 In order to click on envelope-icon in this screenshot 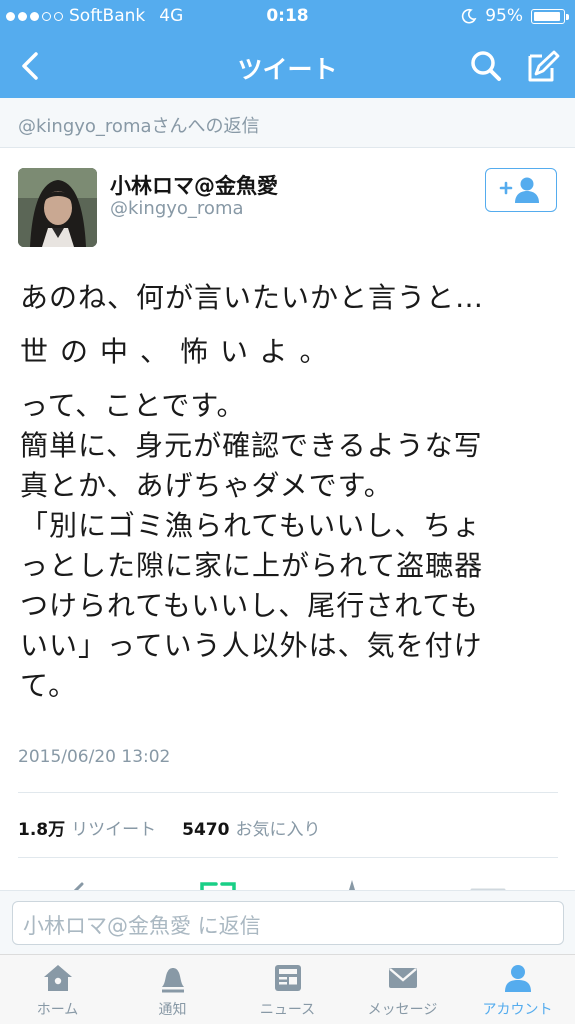, I will do `click(402, 978)`.